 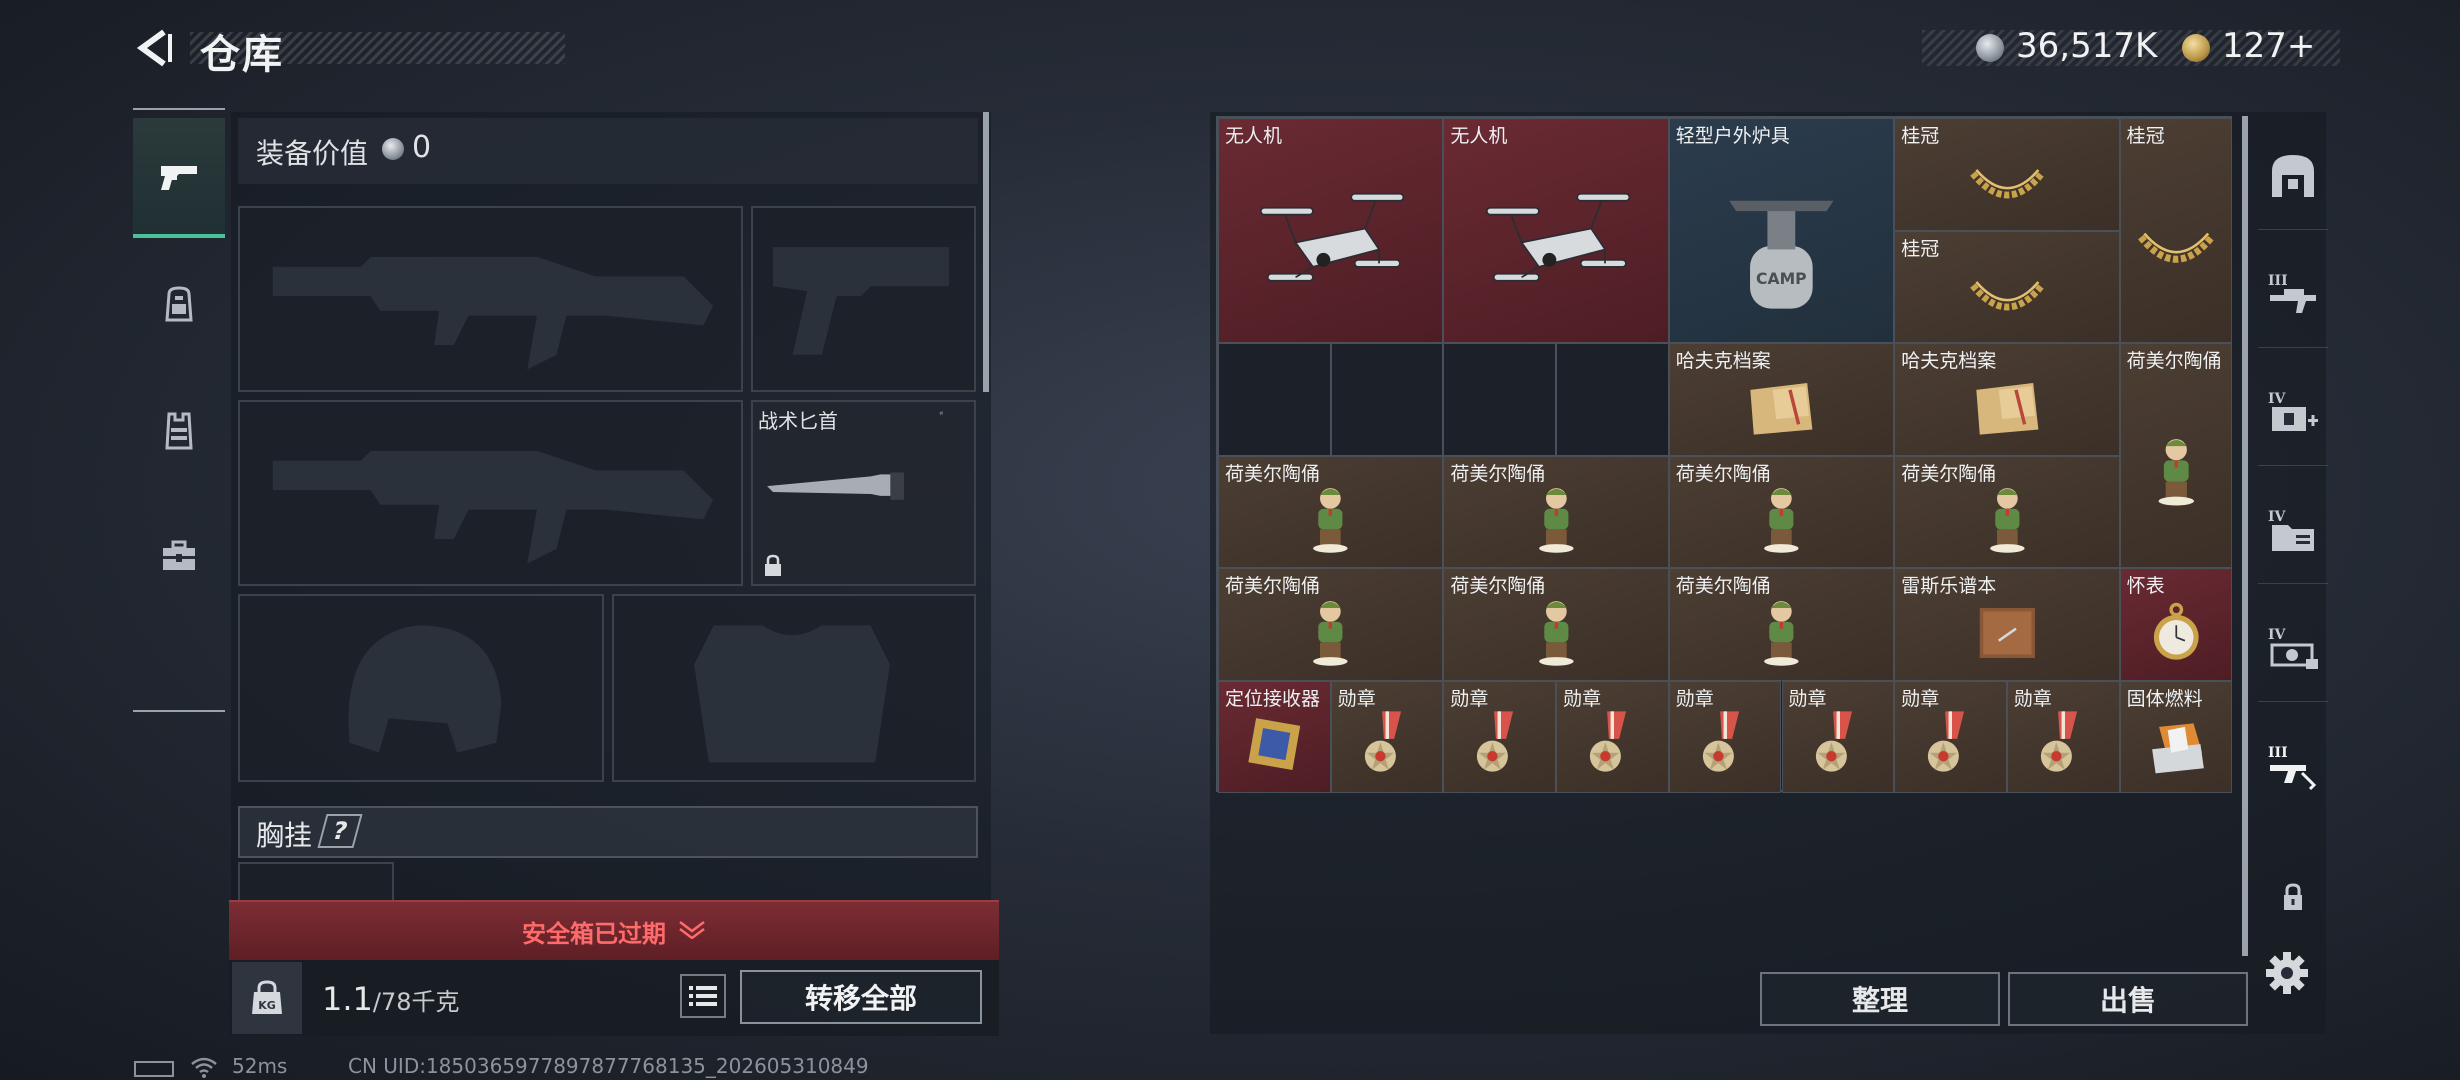 I want to click on storage-item-2: 轻型户外炉具 CAMP, so click(x=1781, y=230).